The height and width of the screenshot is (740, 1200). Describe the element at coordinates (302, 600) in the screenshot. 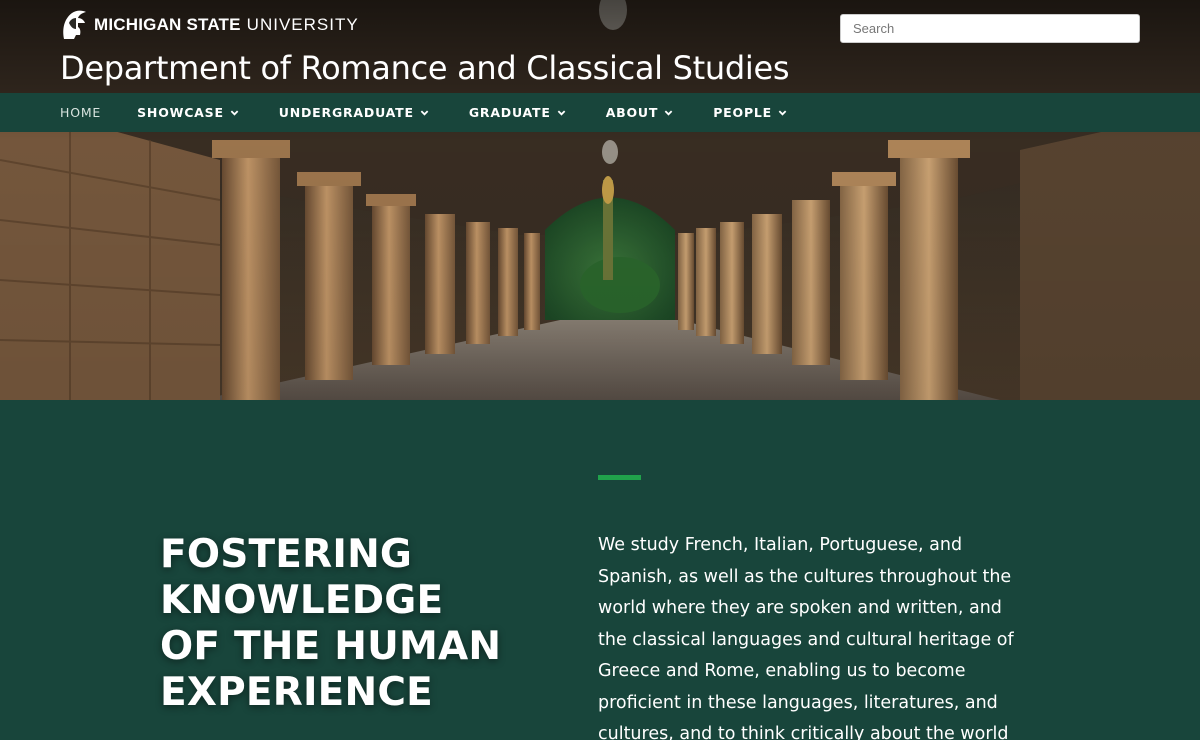

I see `headline-line: KNOWLEDGE` at that location.